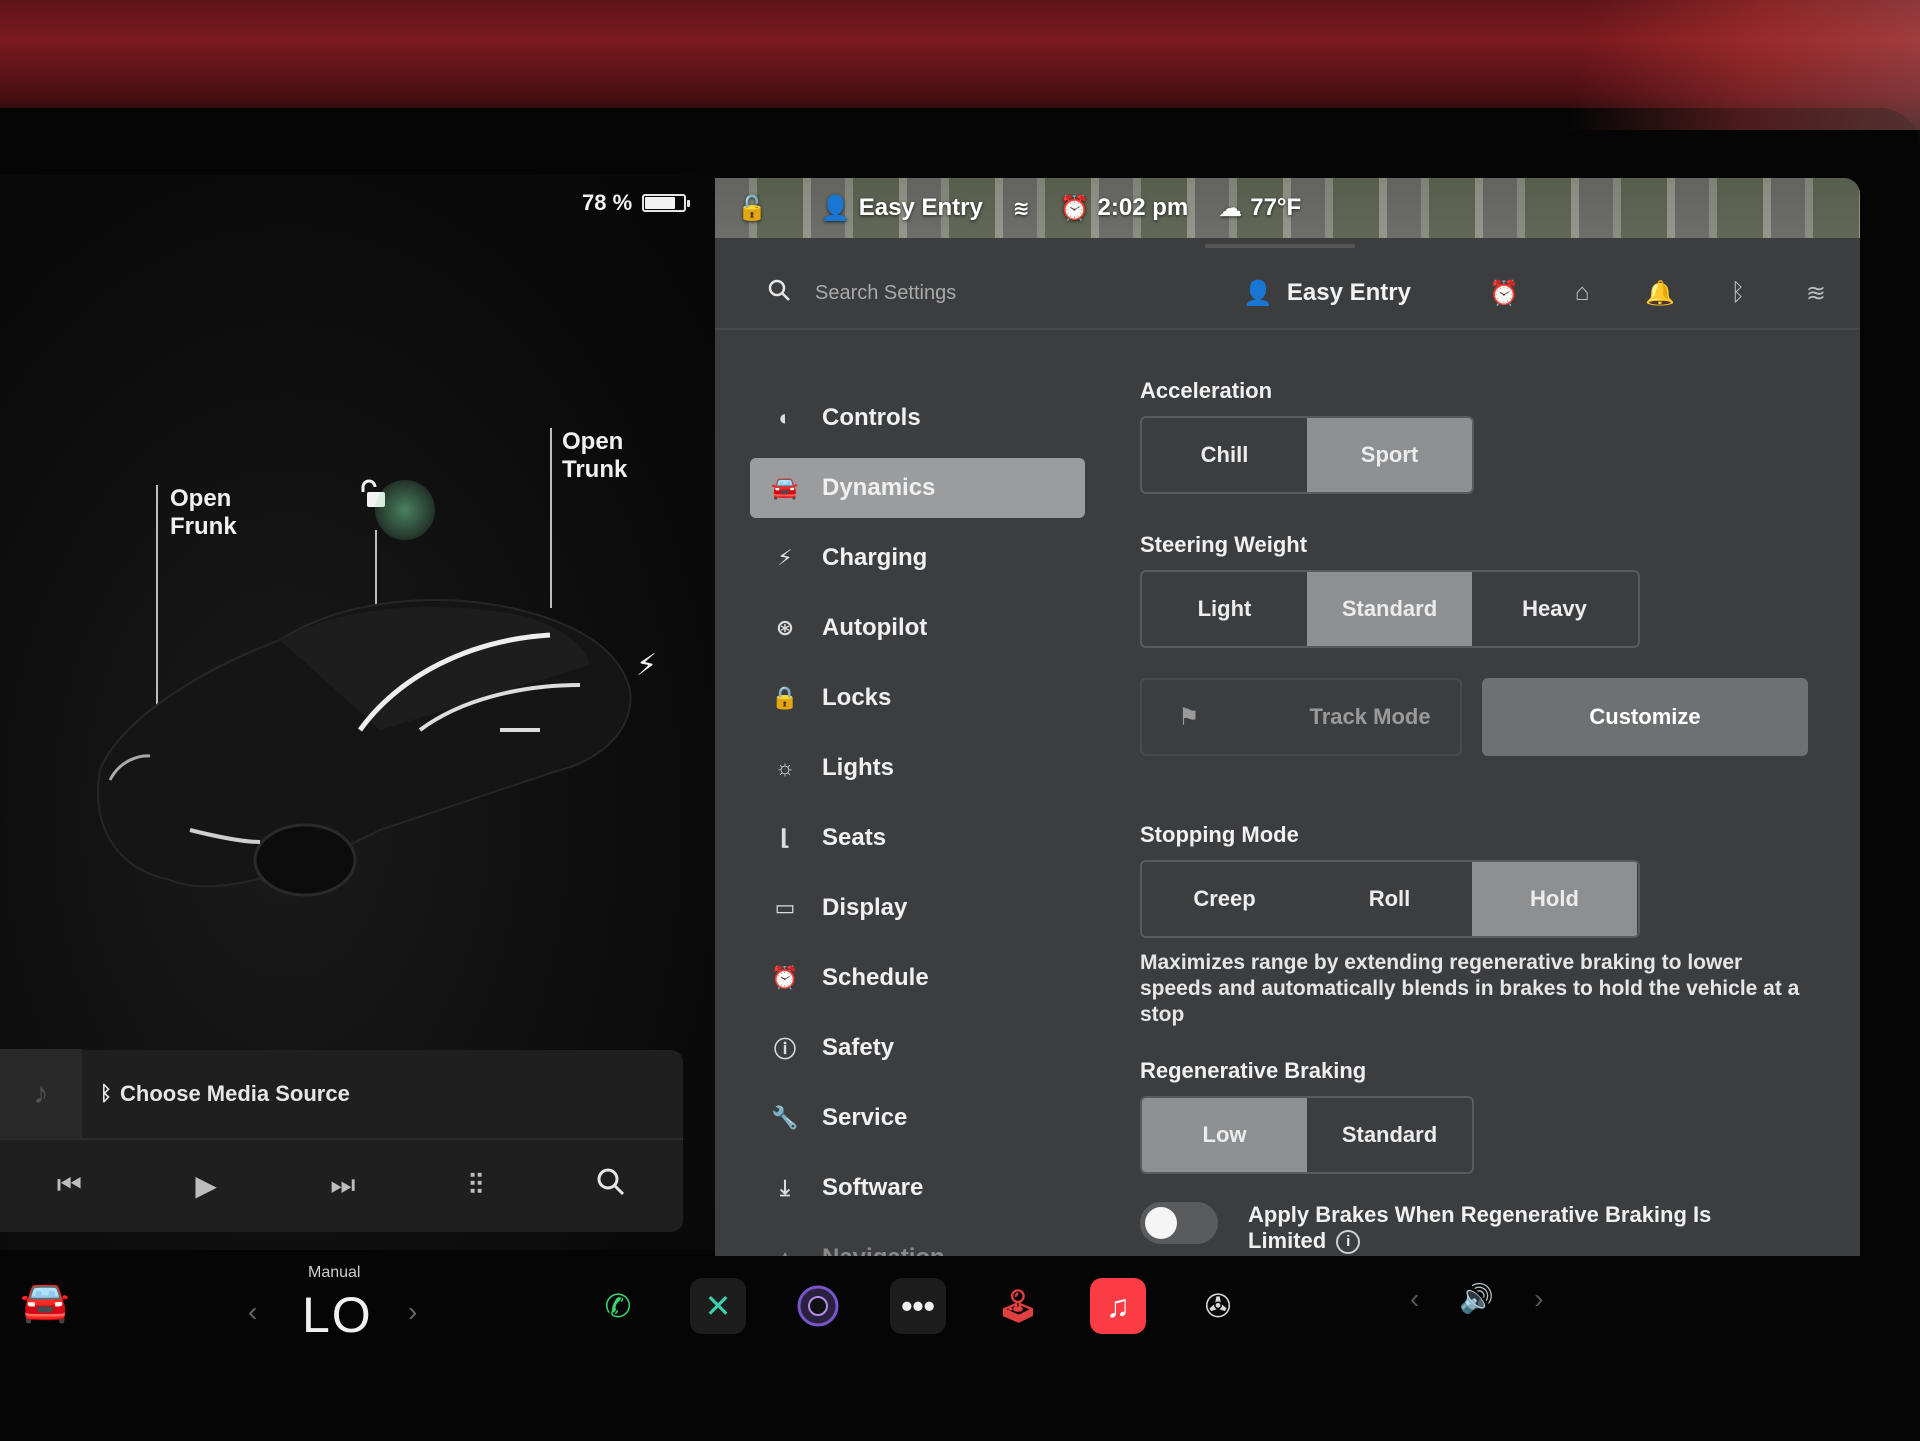 The height and width of the screenshot is (1441, 1920). I want to click on nav-label: Safety, so click(858, 1047).